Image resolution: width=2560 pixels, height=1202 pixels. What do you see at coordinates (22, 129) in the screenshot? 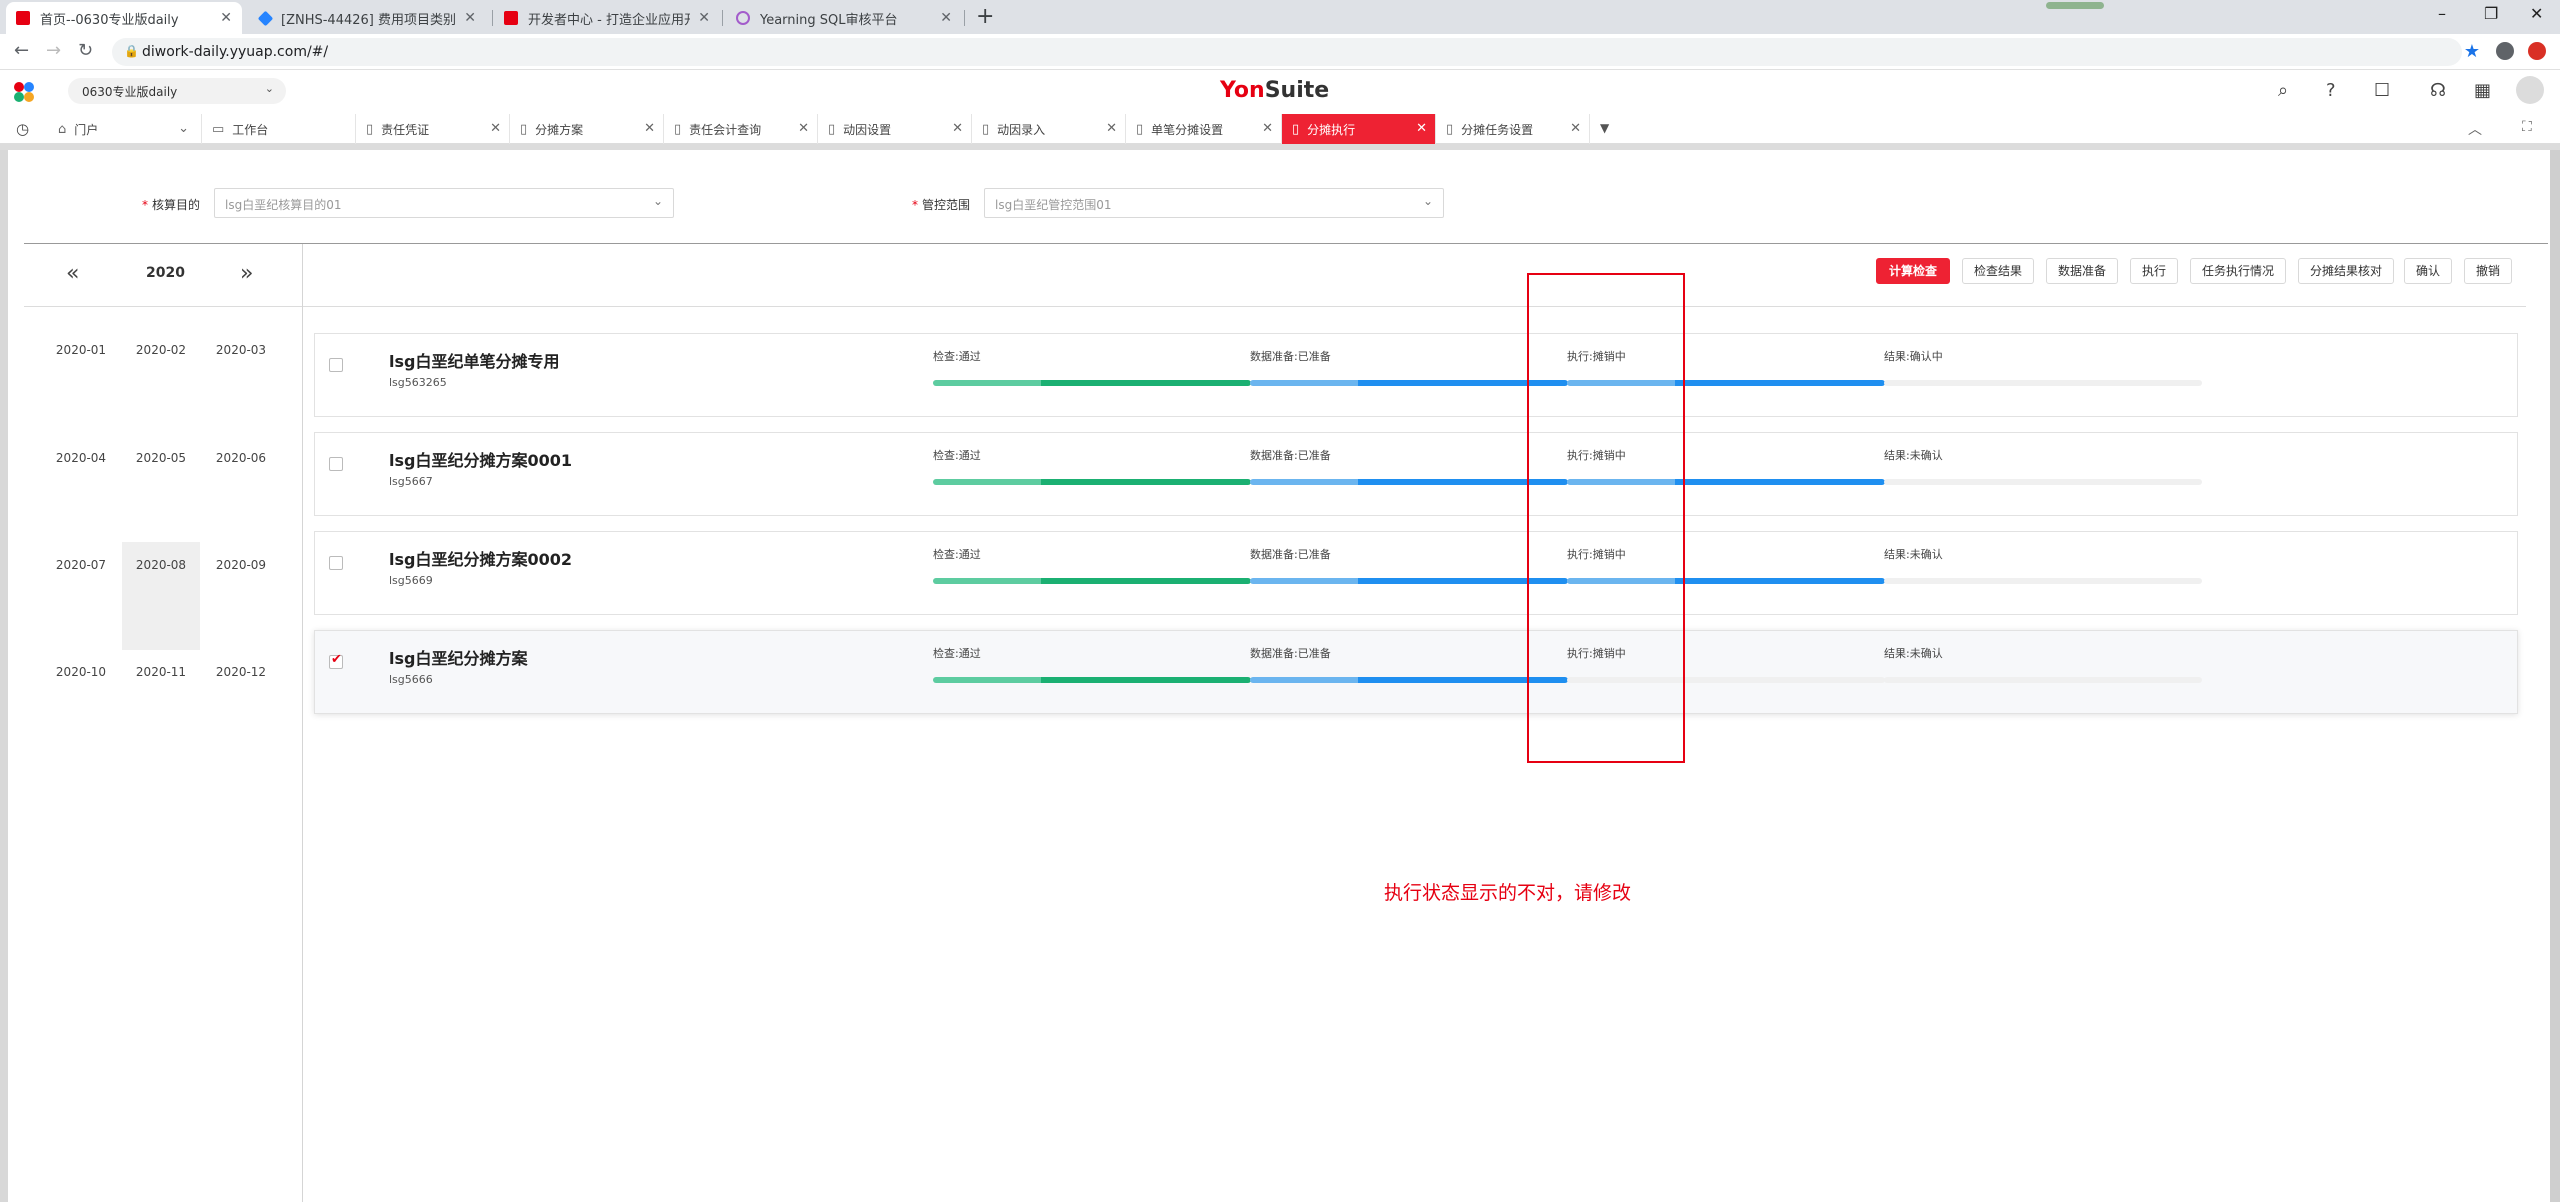
I see `history-icon: ◷` at bounding box center [22, 129].